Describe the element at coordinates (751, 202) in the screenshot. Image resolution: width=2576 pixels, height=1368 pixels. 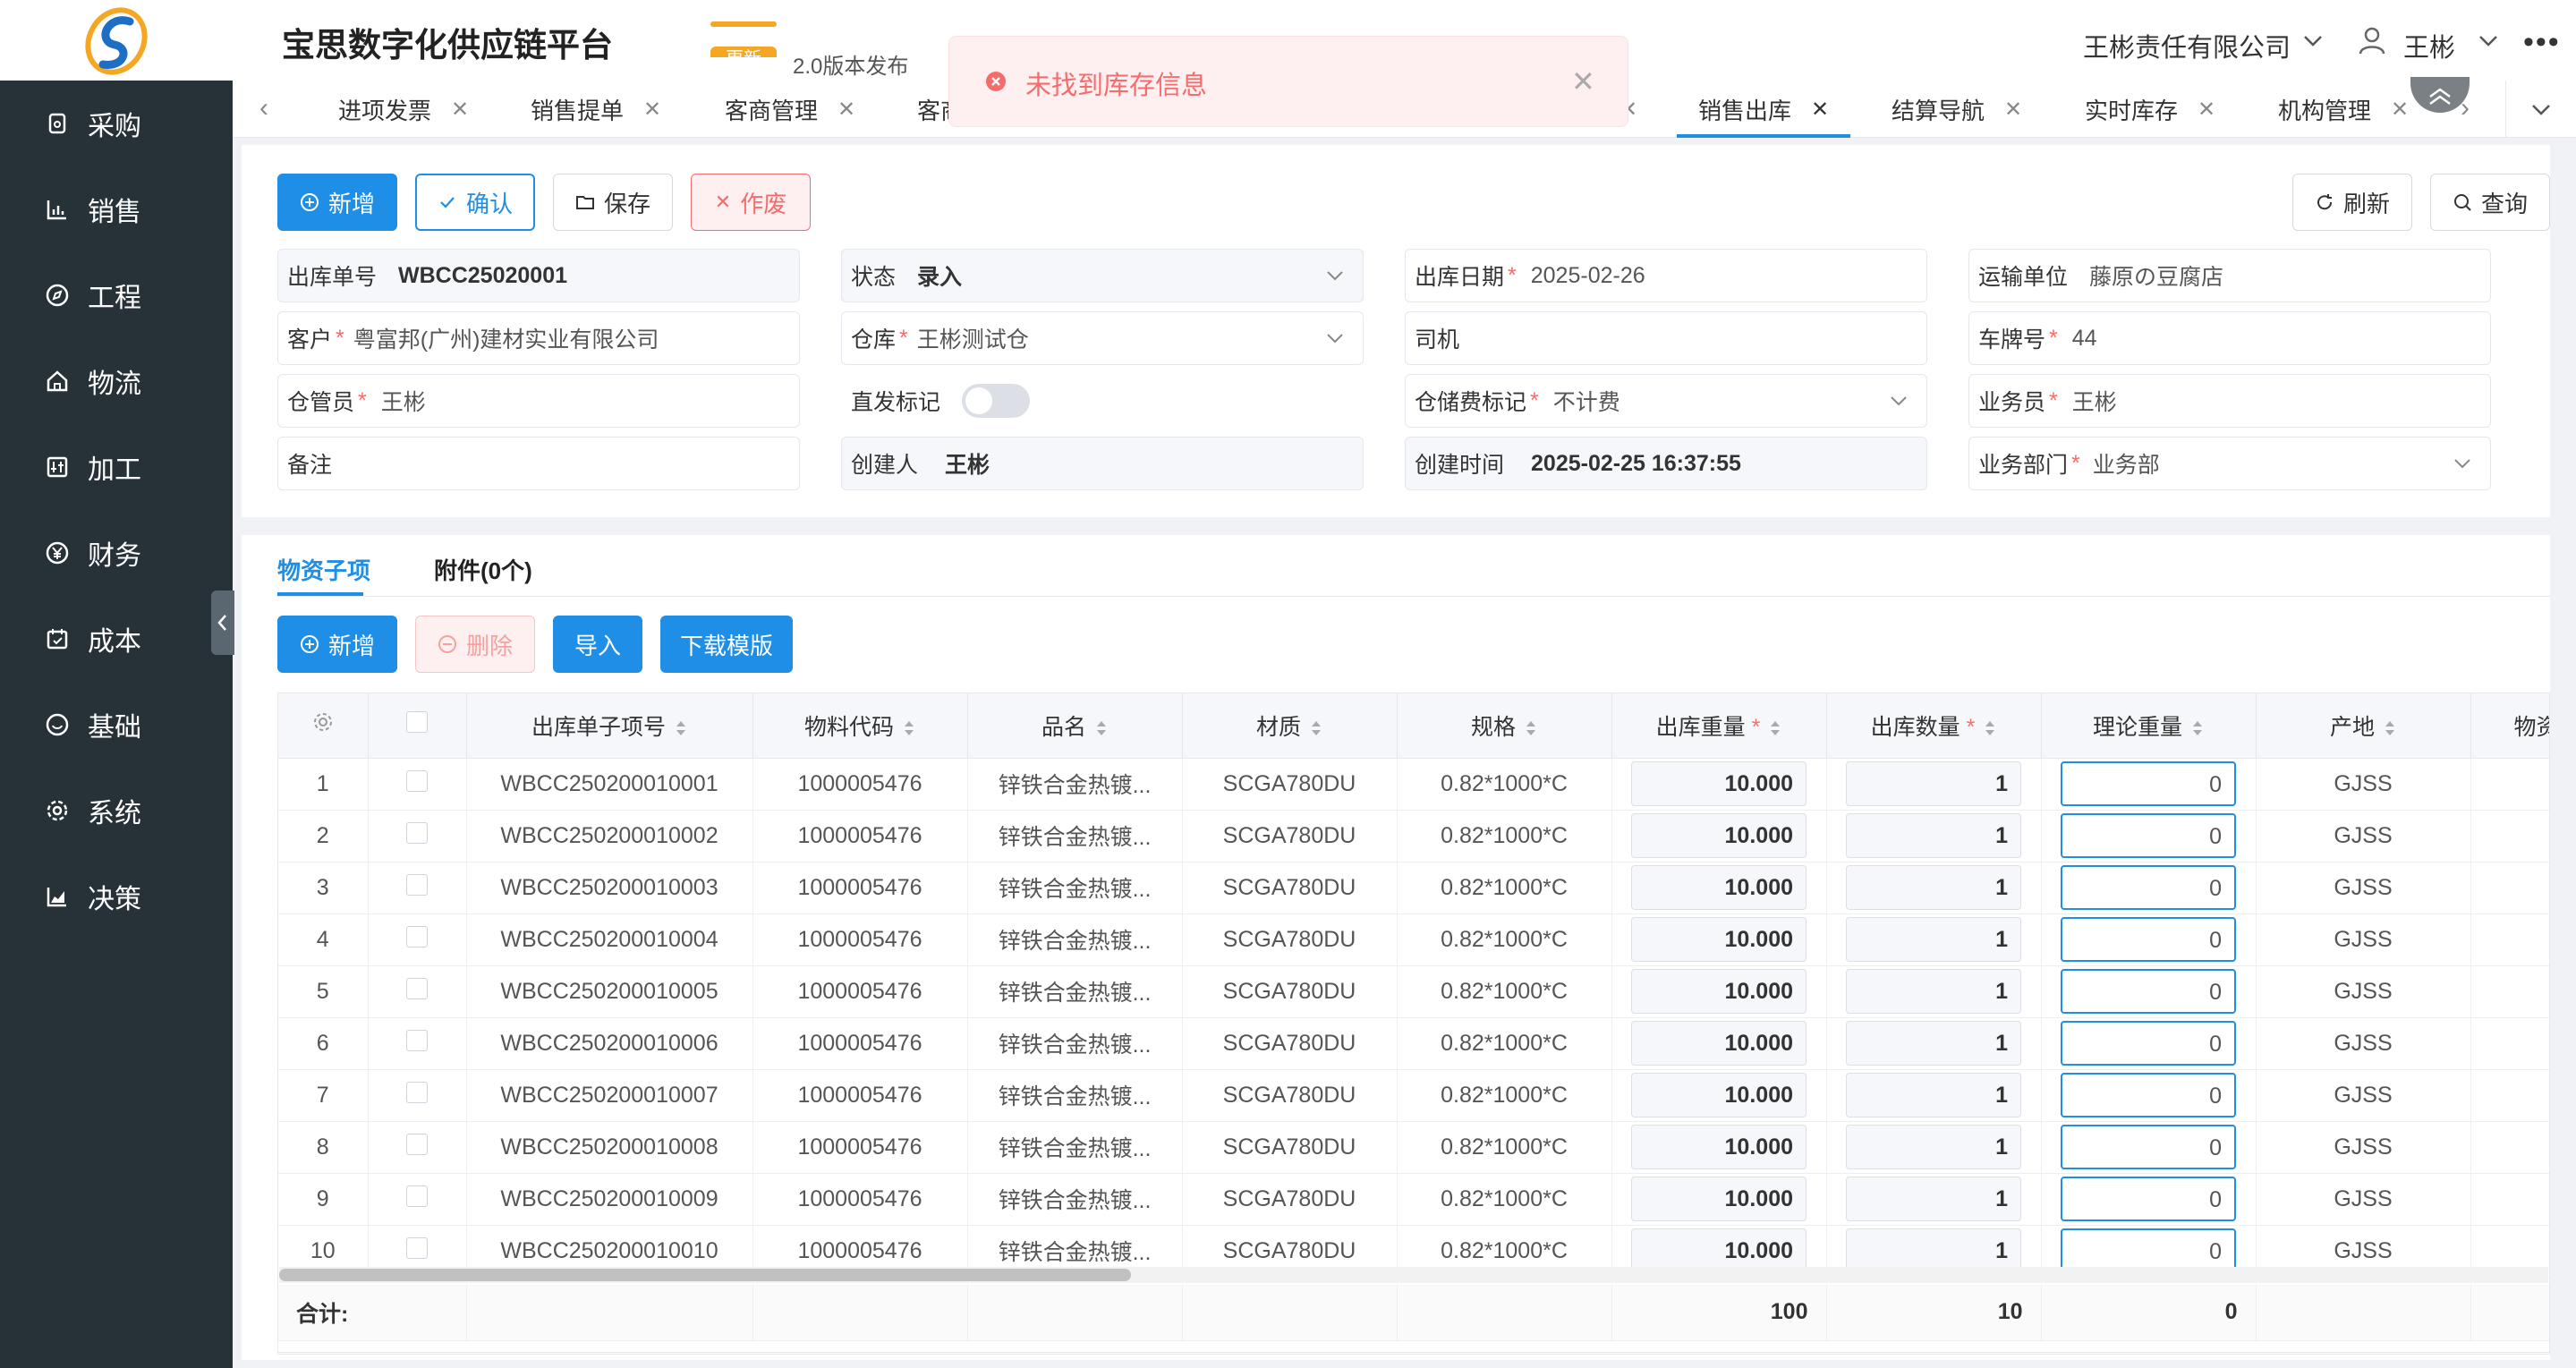
I see `void-button: ✕ 作废` at that location.